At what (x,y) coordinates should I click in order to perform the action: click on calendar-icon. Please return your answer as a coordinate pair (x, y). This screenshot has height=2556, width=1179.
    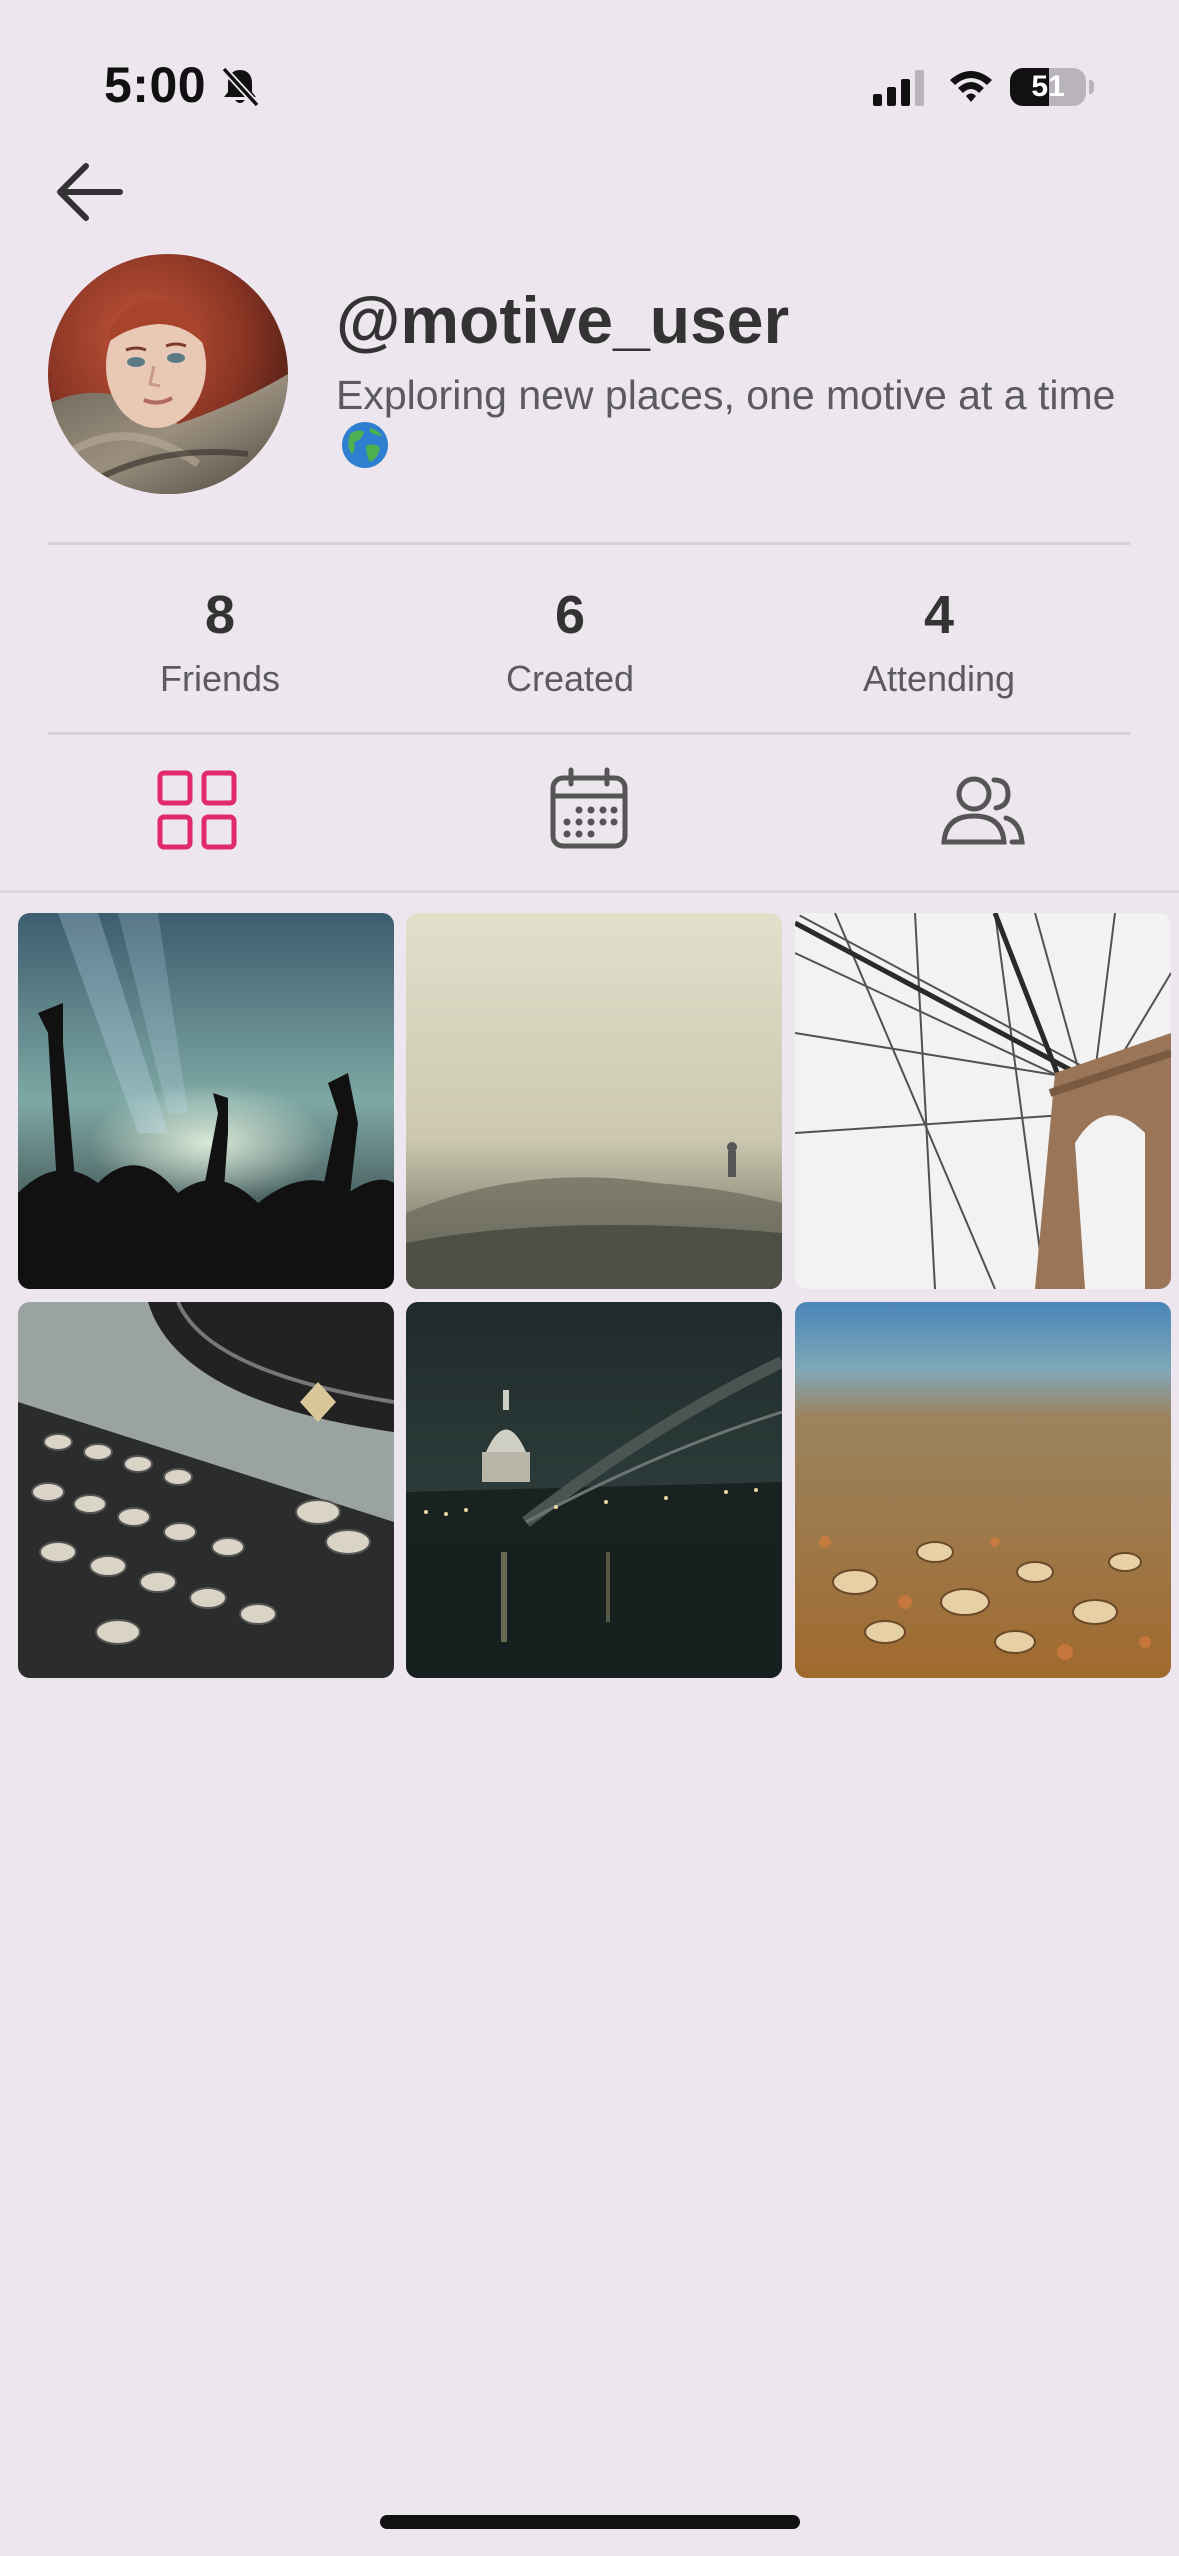
    Looking at the image, I should click on (589, 808).